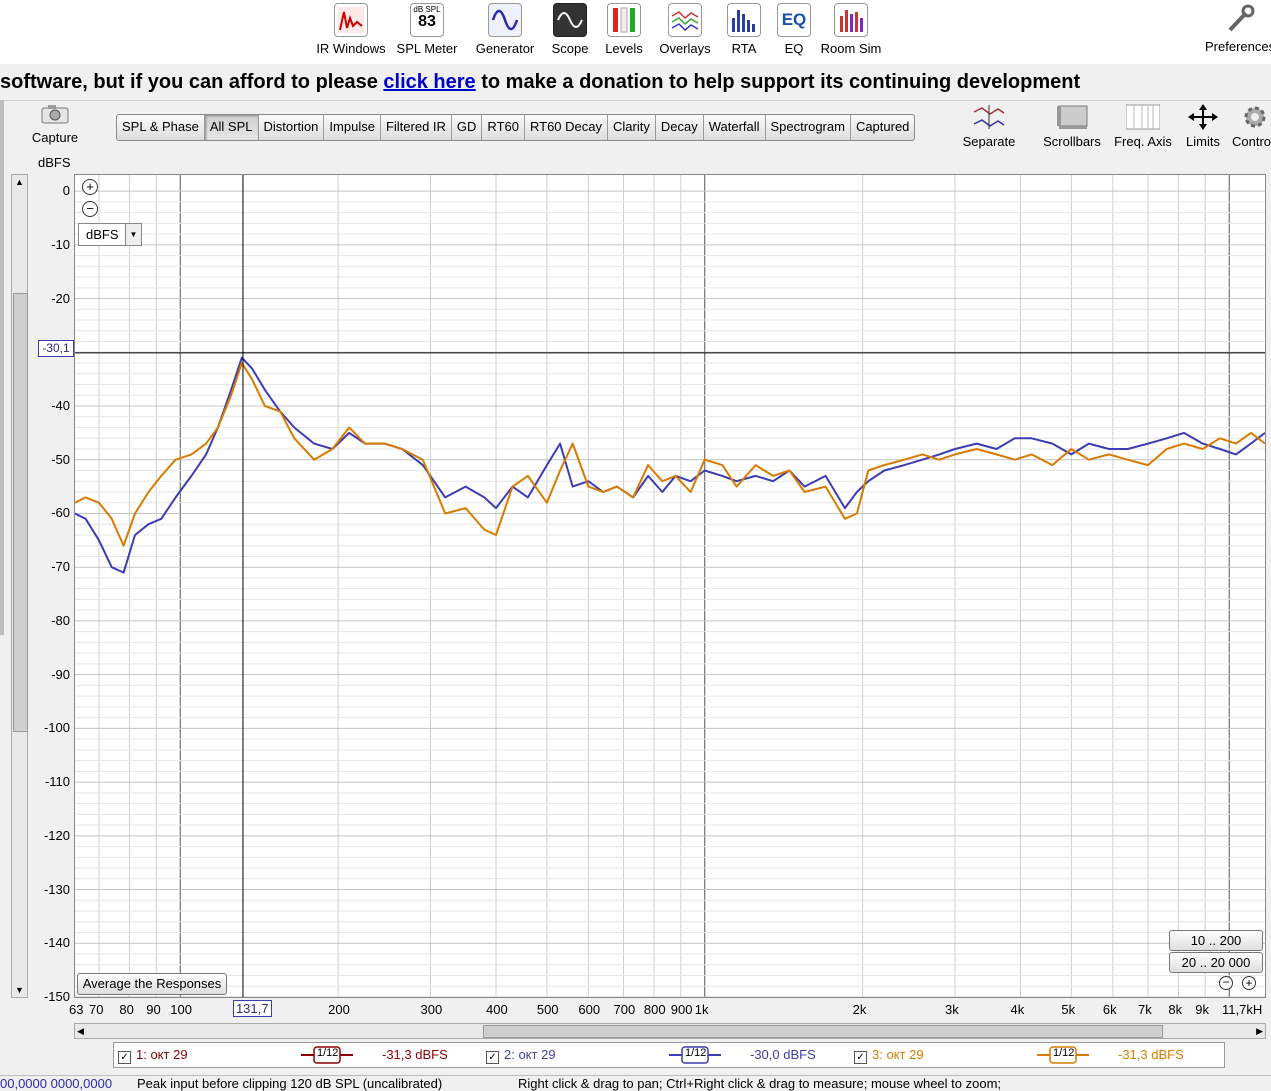  What do you see at coordinates (589, 1009) in the screenshot?
I see `x-tick-label: 600` at bounding box center [589, 1009].